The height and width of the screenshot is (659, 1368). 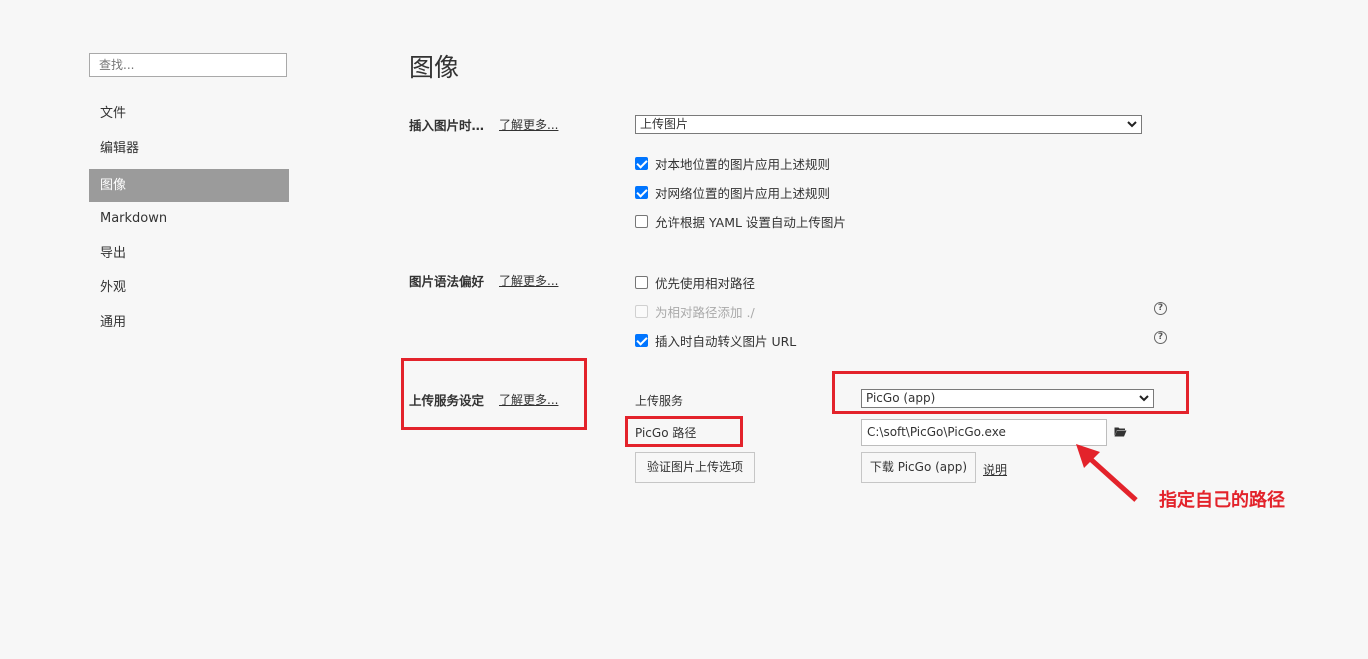 I want to click on checkbox-dot-slash: 为相对路径添加 ./, so click(x=695, y=311).